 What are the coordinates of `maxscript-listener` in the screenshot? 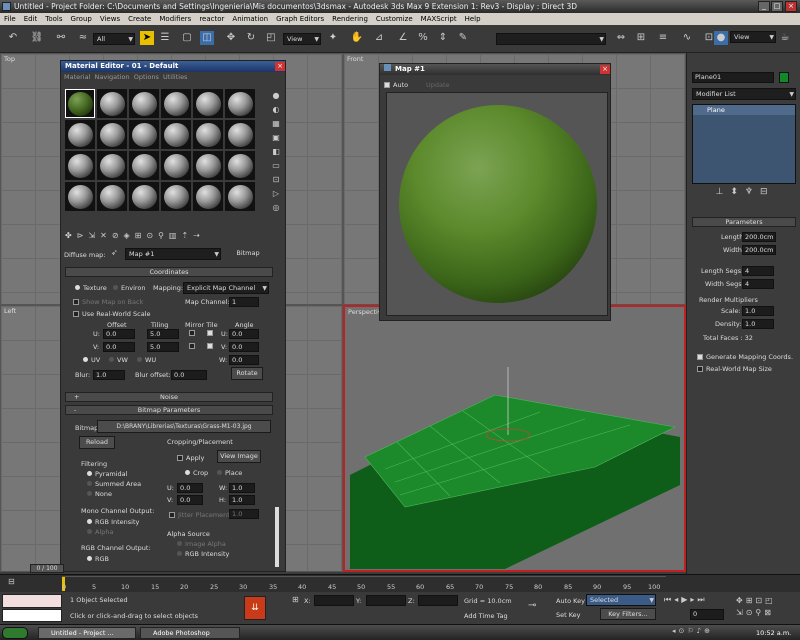 It's located at (32, 601).